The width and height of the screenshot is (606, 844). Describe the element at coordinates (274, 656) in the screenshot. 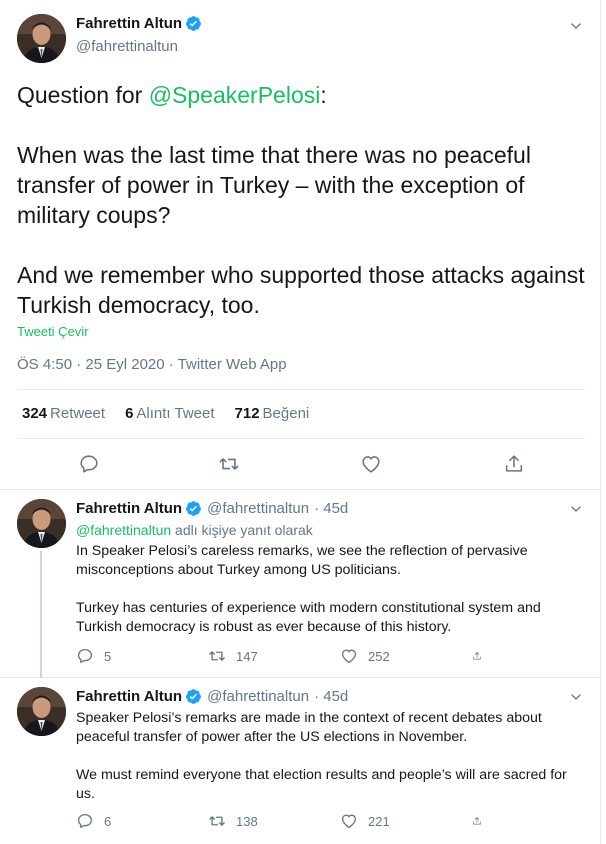

I see `retweet-button: 147` at that location.